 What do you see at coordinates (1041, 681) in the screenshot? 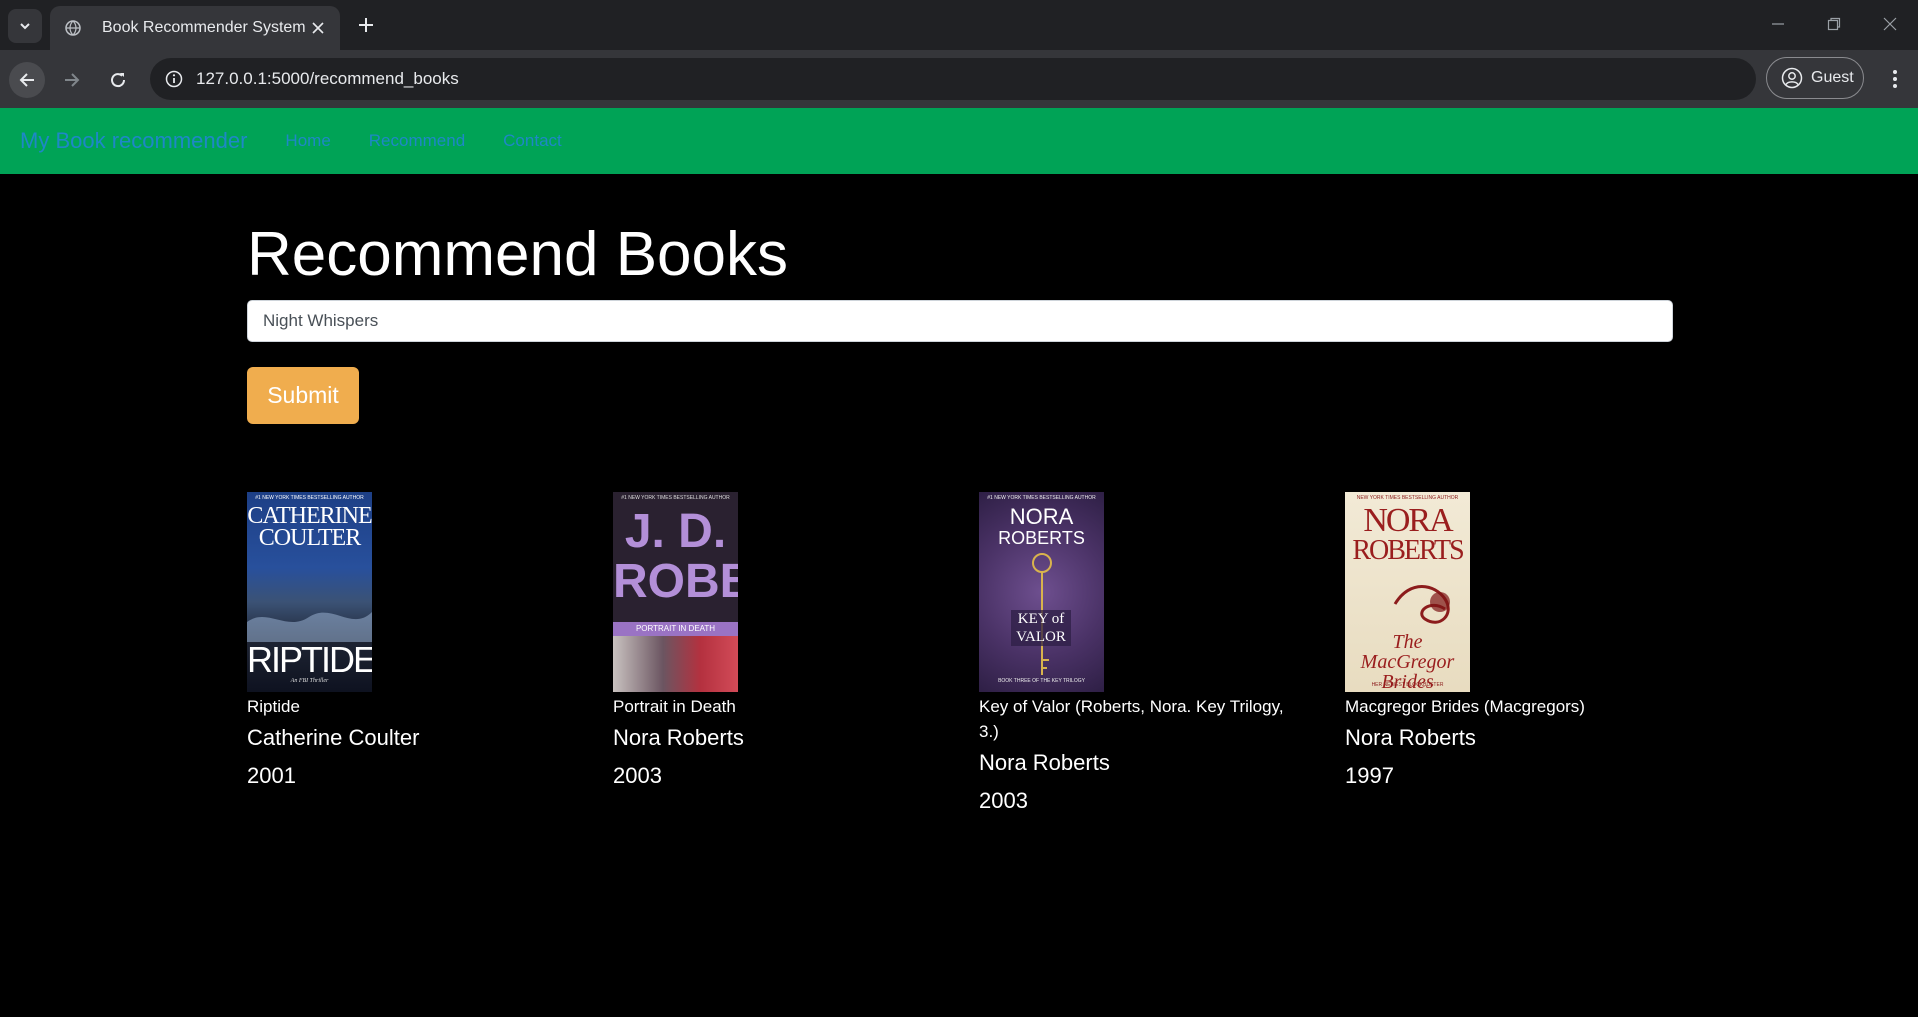
I see `cover-subtitle: BOOK THREE OF THE KEY TRILOGY` at bounding box center [1041, 681].